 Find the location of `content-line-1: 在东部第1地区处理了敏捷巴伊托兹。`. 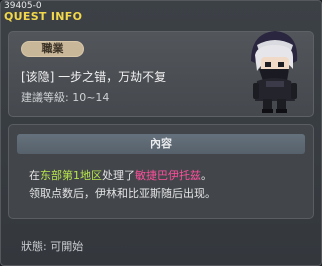

content-line-1: 在东部第1地区处理了敏捷巴伊托兹。 is located at coordinates (120, 175).